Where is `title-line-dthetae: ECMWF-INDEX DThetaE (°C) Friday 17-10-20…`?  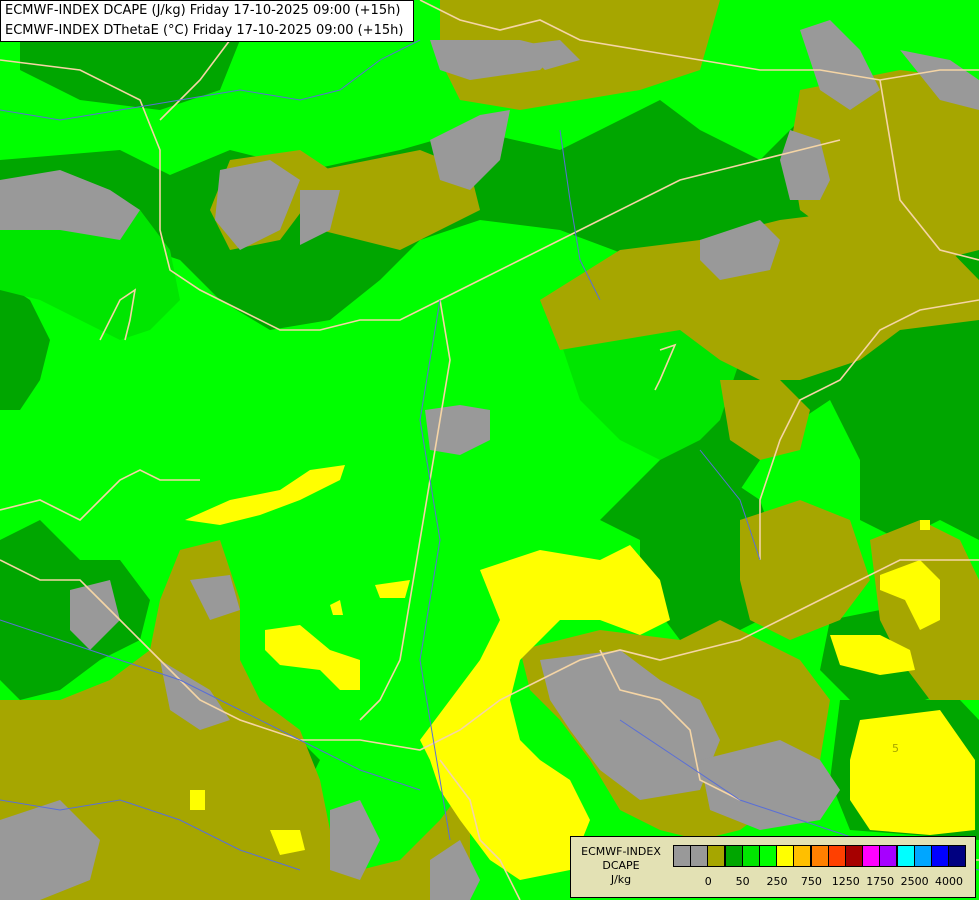 title-line-dthetae: ECMWF-INDEX DThetaE (°C) Friday 17-10-20… is located at coordinates (204, 30).